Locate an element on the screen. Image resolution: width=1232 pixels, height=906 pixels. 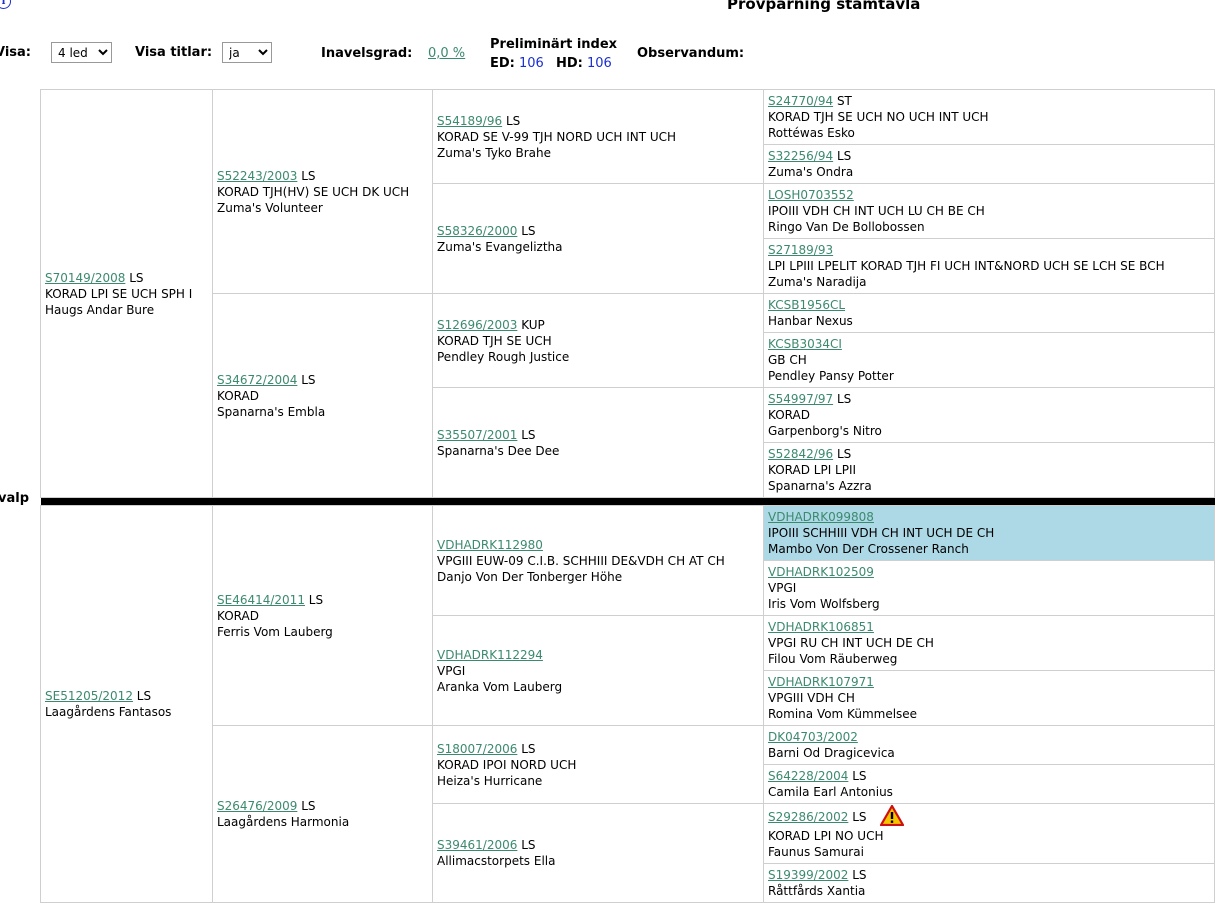
g4-reg-link: S19399/2002 is located at coordinates (808, 875).